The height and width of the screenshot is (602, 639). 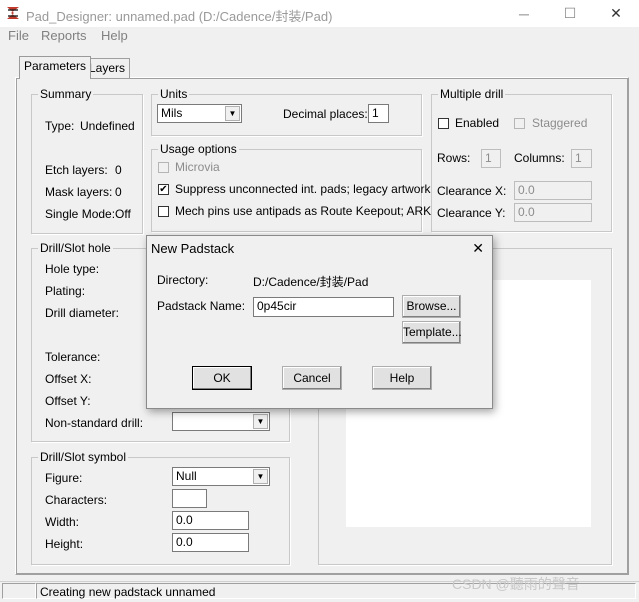 I want to click on columns-input: 1, so click(x=581, y=158).